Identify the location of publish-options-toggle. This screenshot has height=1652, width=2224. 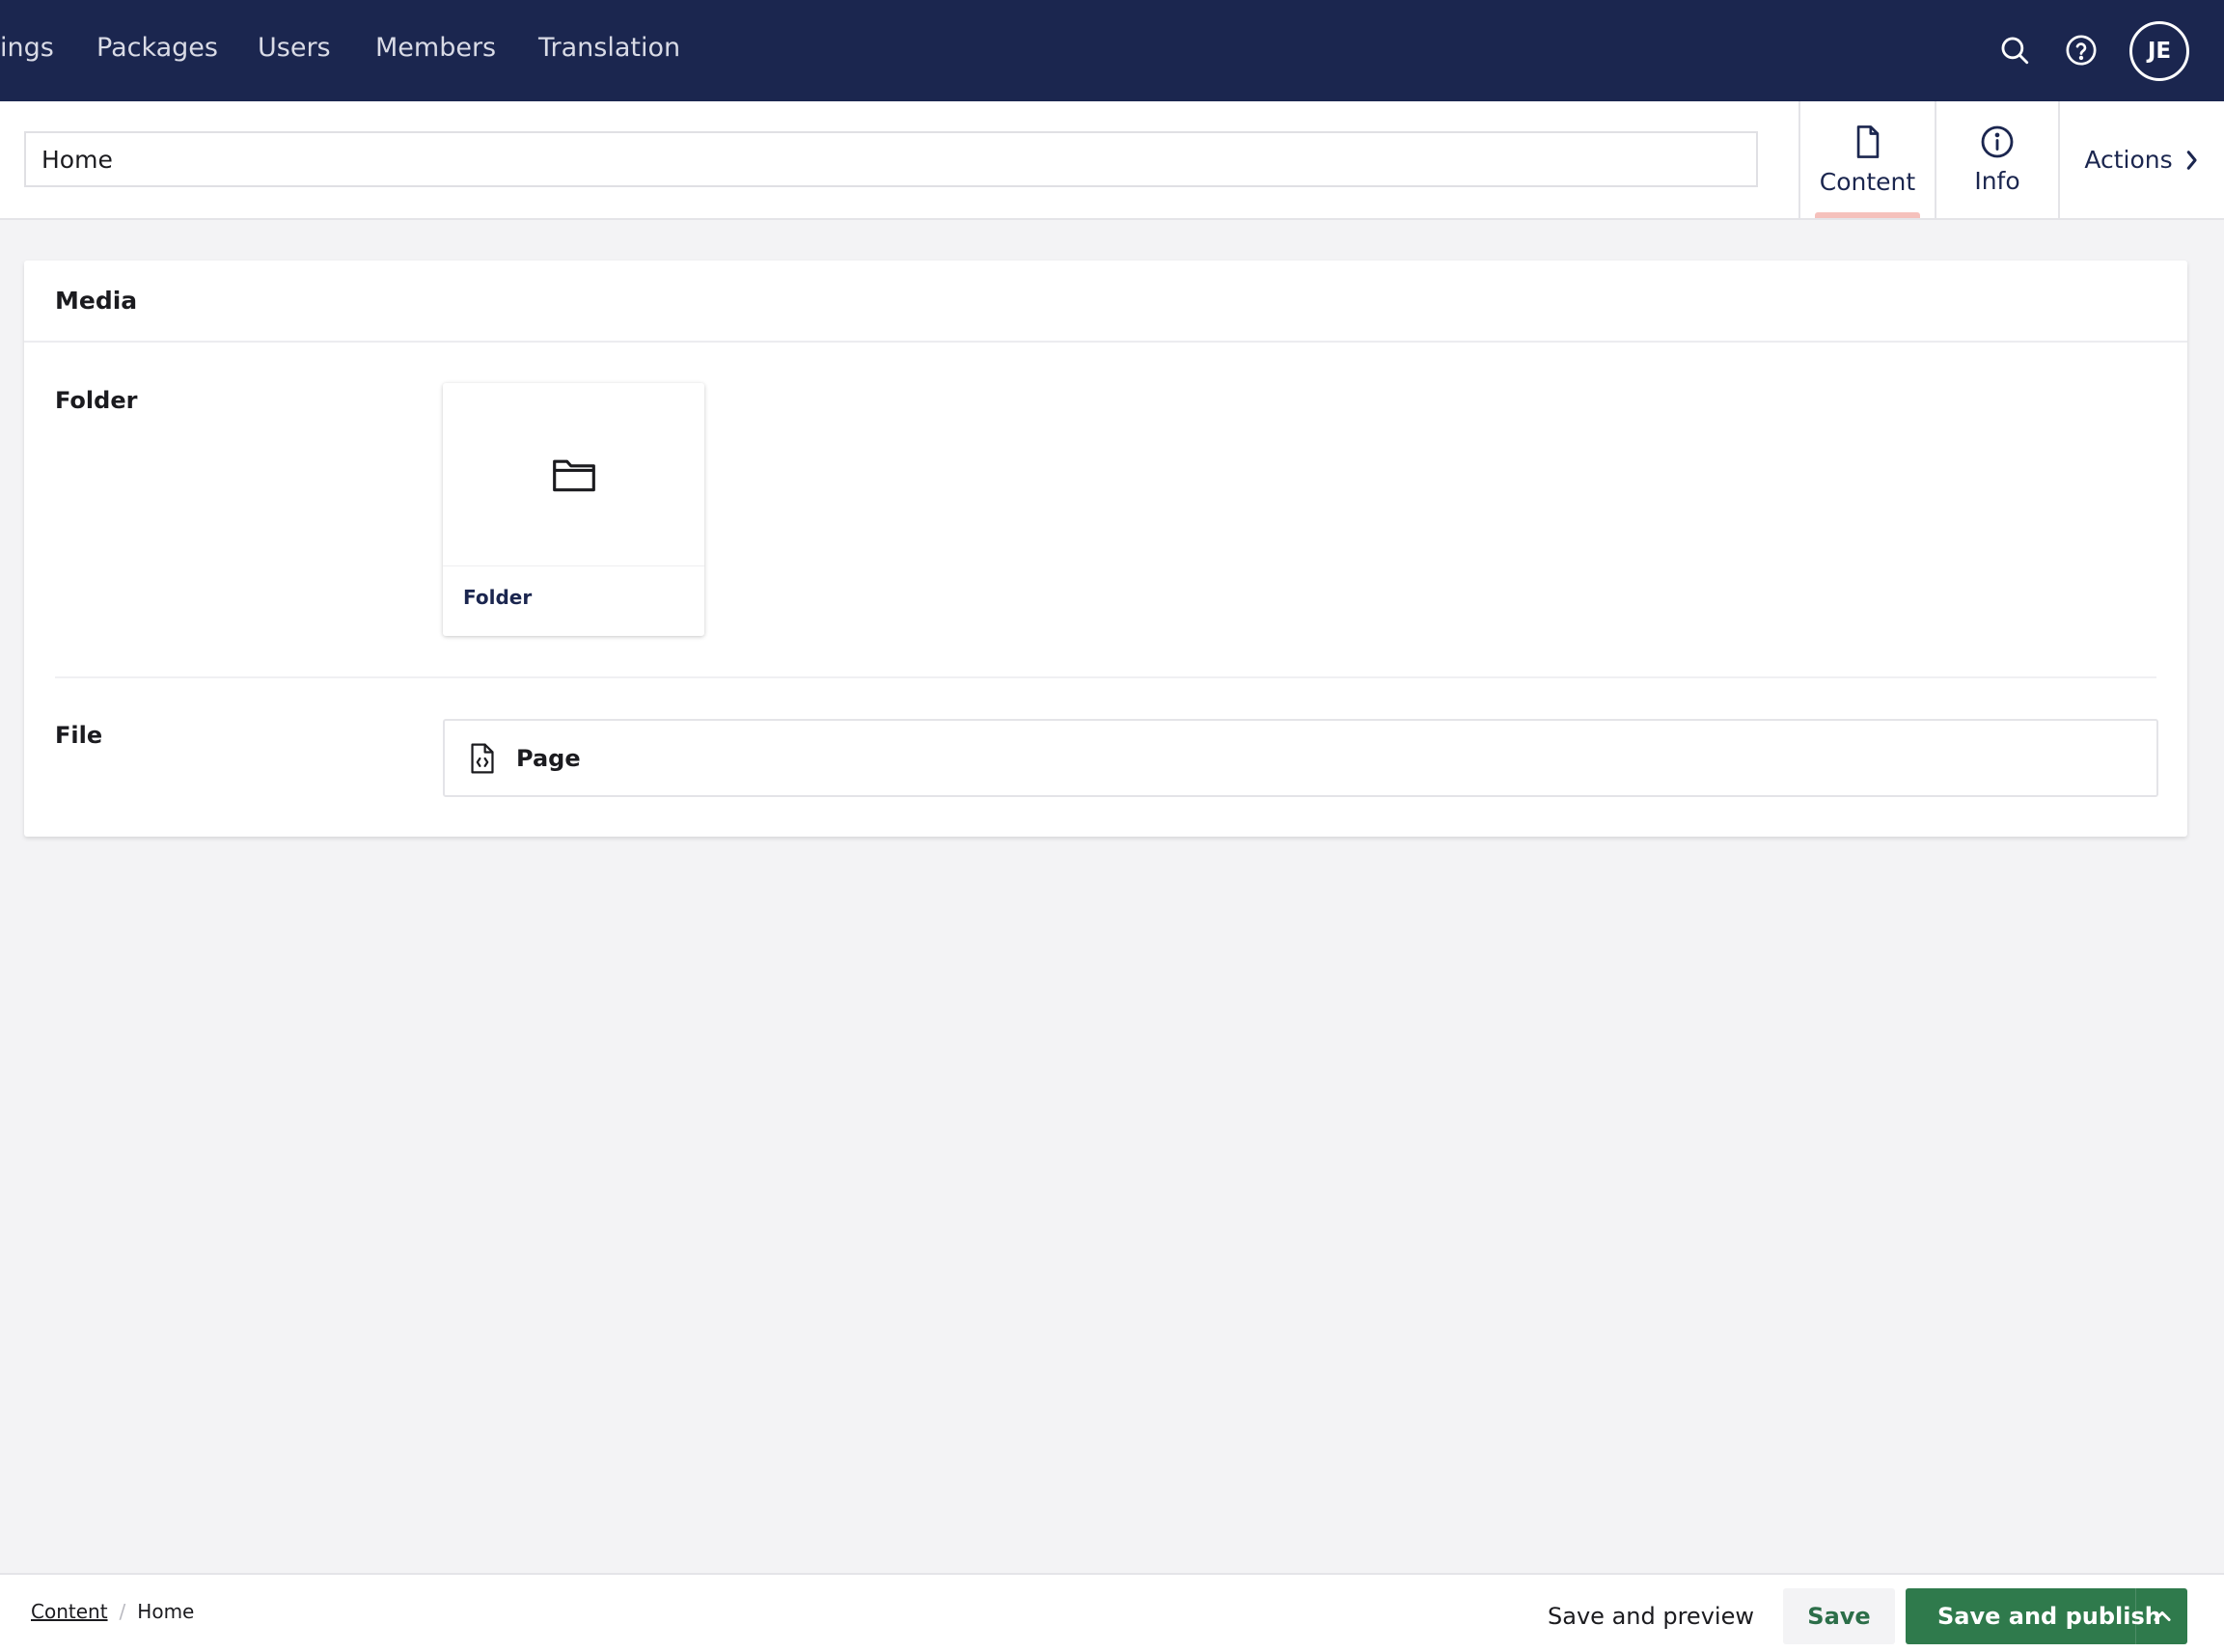
(2161, 1616).